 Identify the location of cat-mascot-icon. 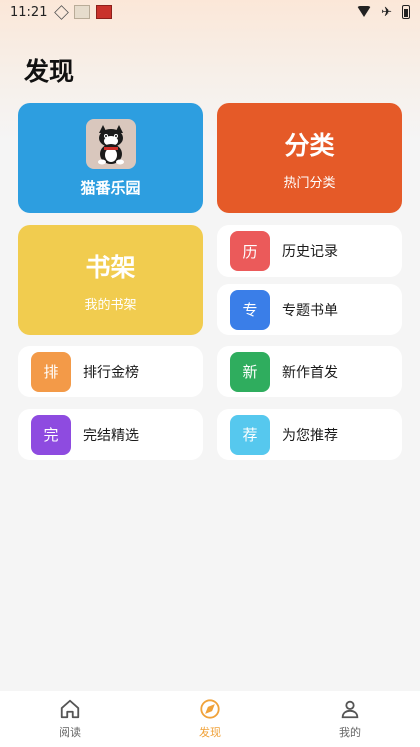
(110, 143).